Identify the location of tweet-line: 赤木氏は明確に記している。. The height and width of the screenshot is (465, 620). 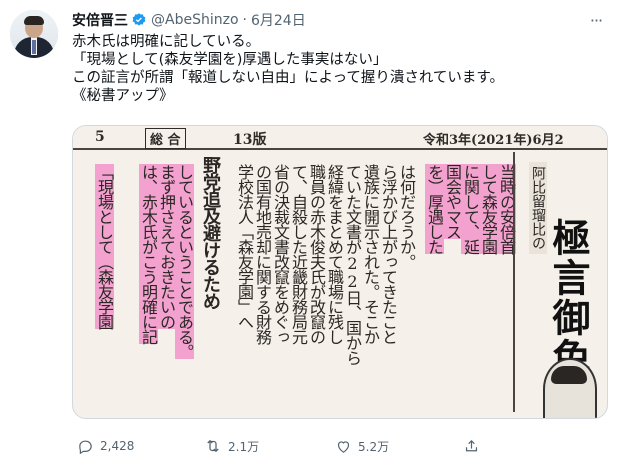
(166, 42).